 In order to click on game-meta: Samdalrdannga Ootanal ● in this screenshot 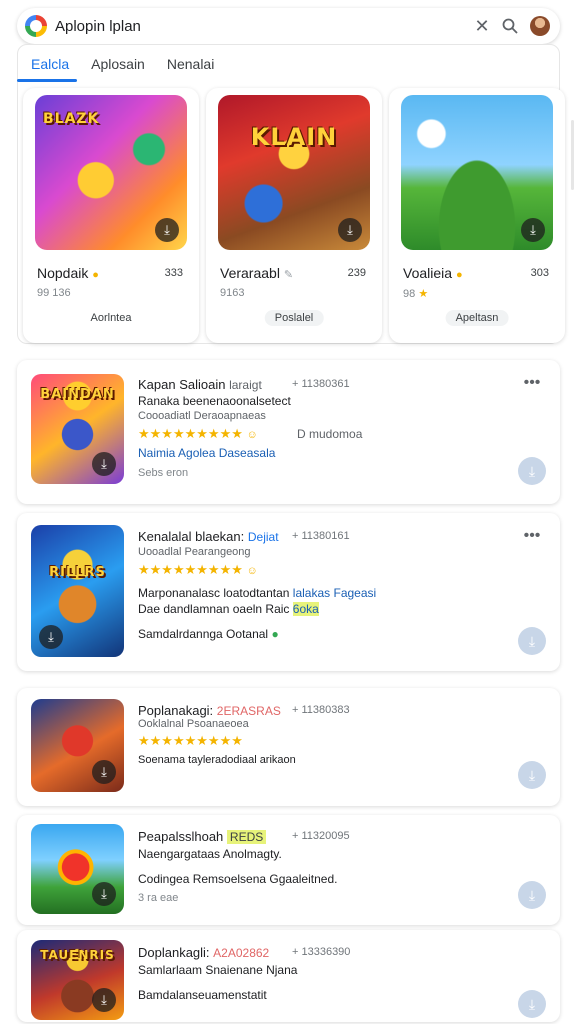, I will do `click(208, 634)`.